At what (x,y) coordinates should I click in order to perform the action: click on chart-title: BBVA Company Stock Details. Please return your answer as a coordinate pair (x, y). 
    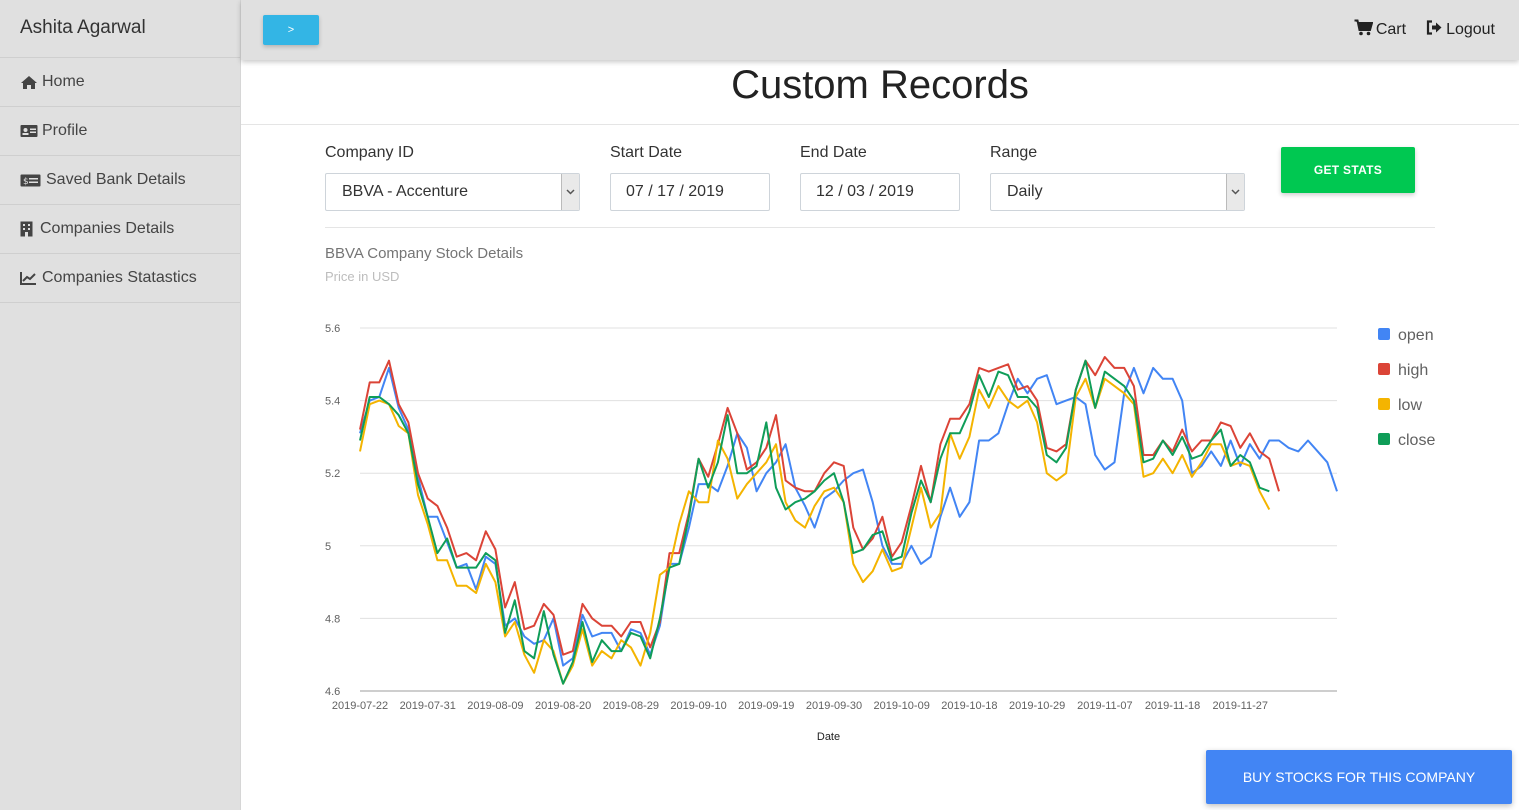
    Looking at the image, I should click on (424, 253).